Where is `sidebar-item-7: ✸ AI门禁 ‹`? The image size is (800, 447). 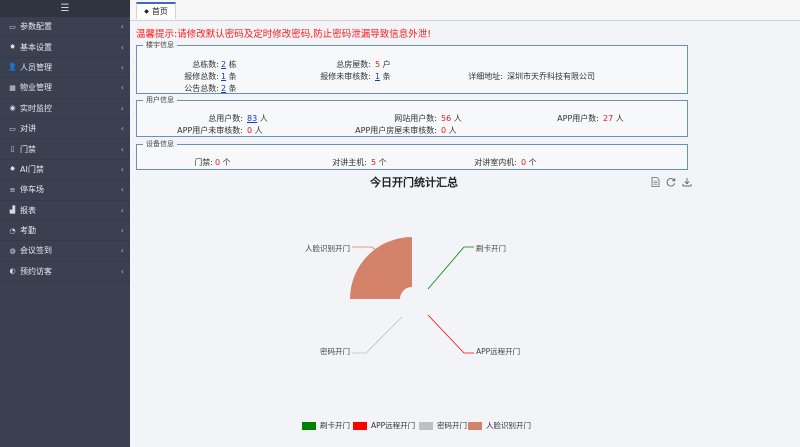
sidebar-item-7: ✸ AI门禁 ‹ is located at coordinates (65, 170).